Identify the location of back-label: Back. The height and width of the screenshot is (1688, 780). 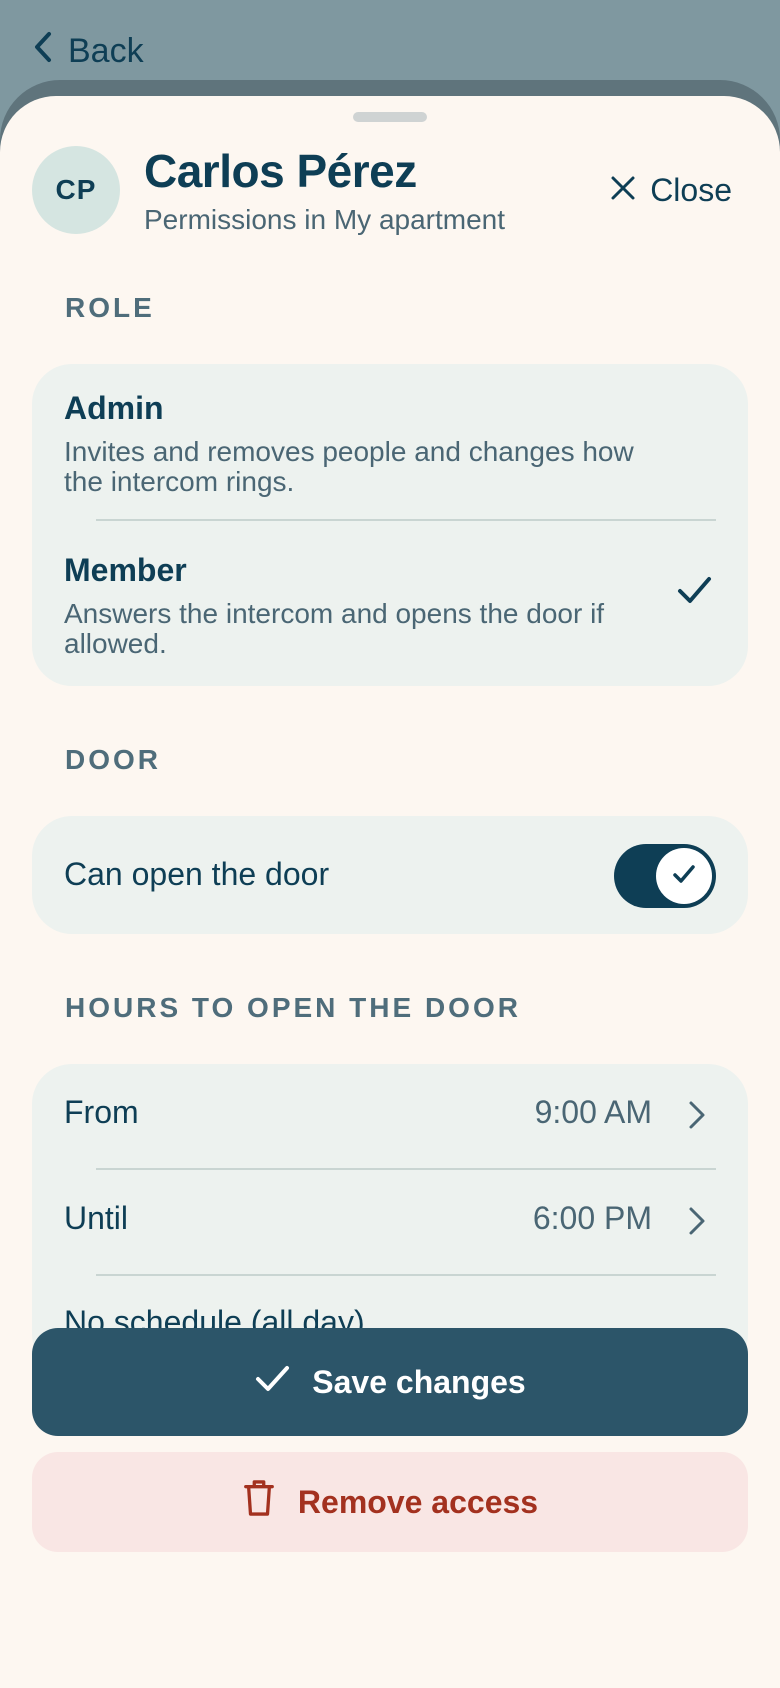
(106, 50).